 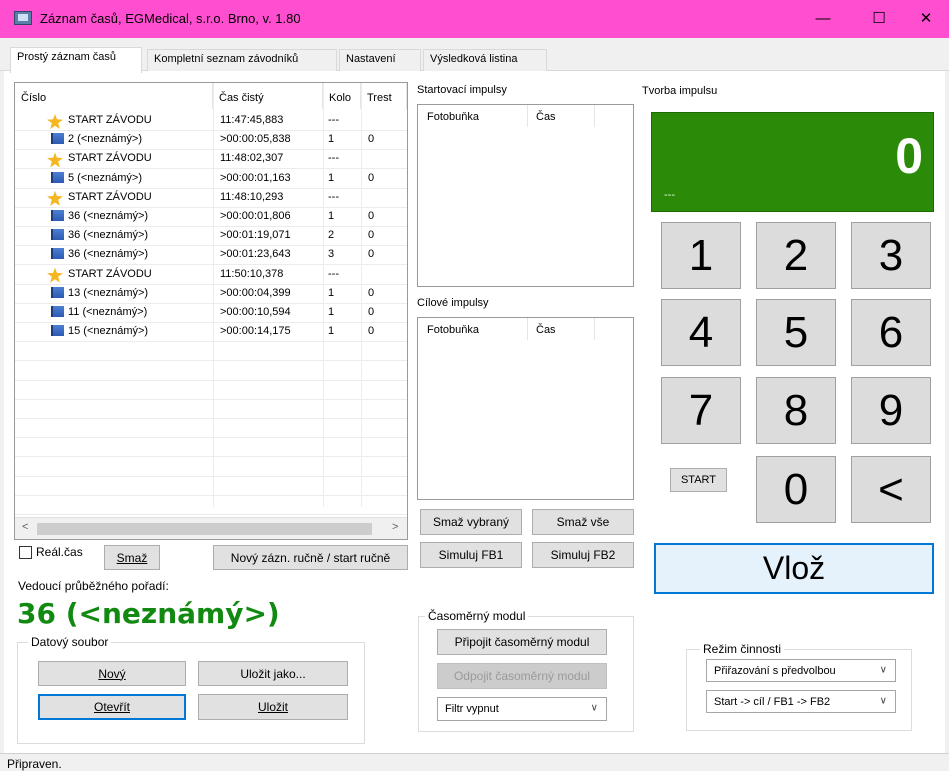 What do you see at coordinates (384, 96) in the screenshot?
I see `column-header-trest: Trest` at bounding box center [384, 96].